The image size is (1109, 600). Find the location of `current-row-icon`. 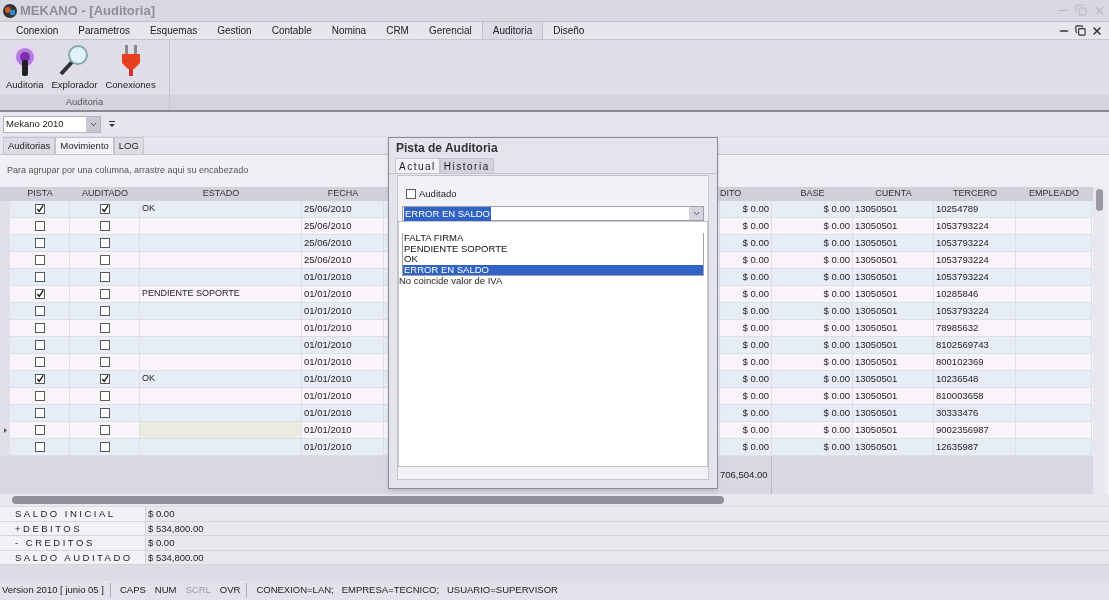

current-row-icon is located at coordinates (5, 430).